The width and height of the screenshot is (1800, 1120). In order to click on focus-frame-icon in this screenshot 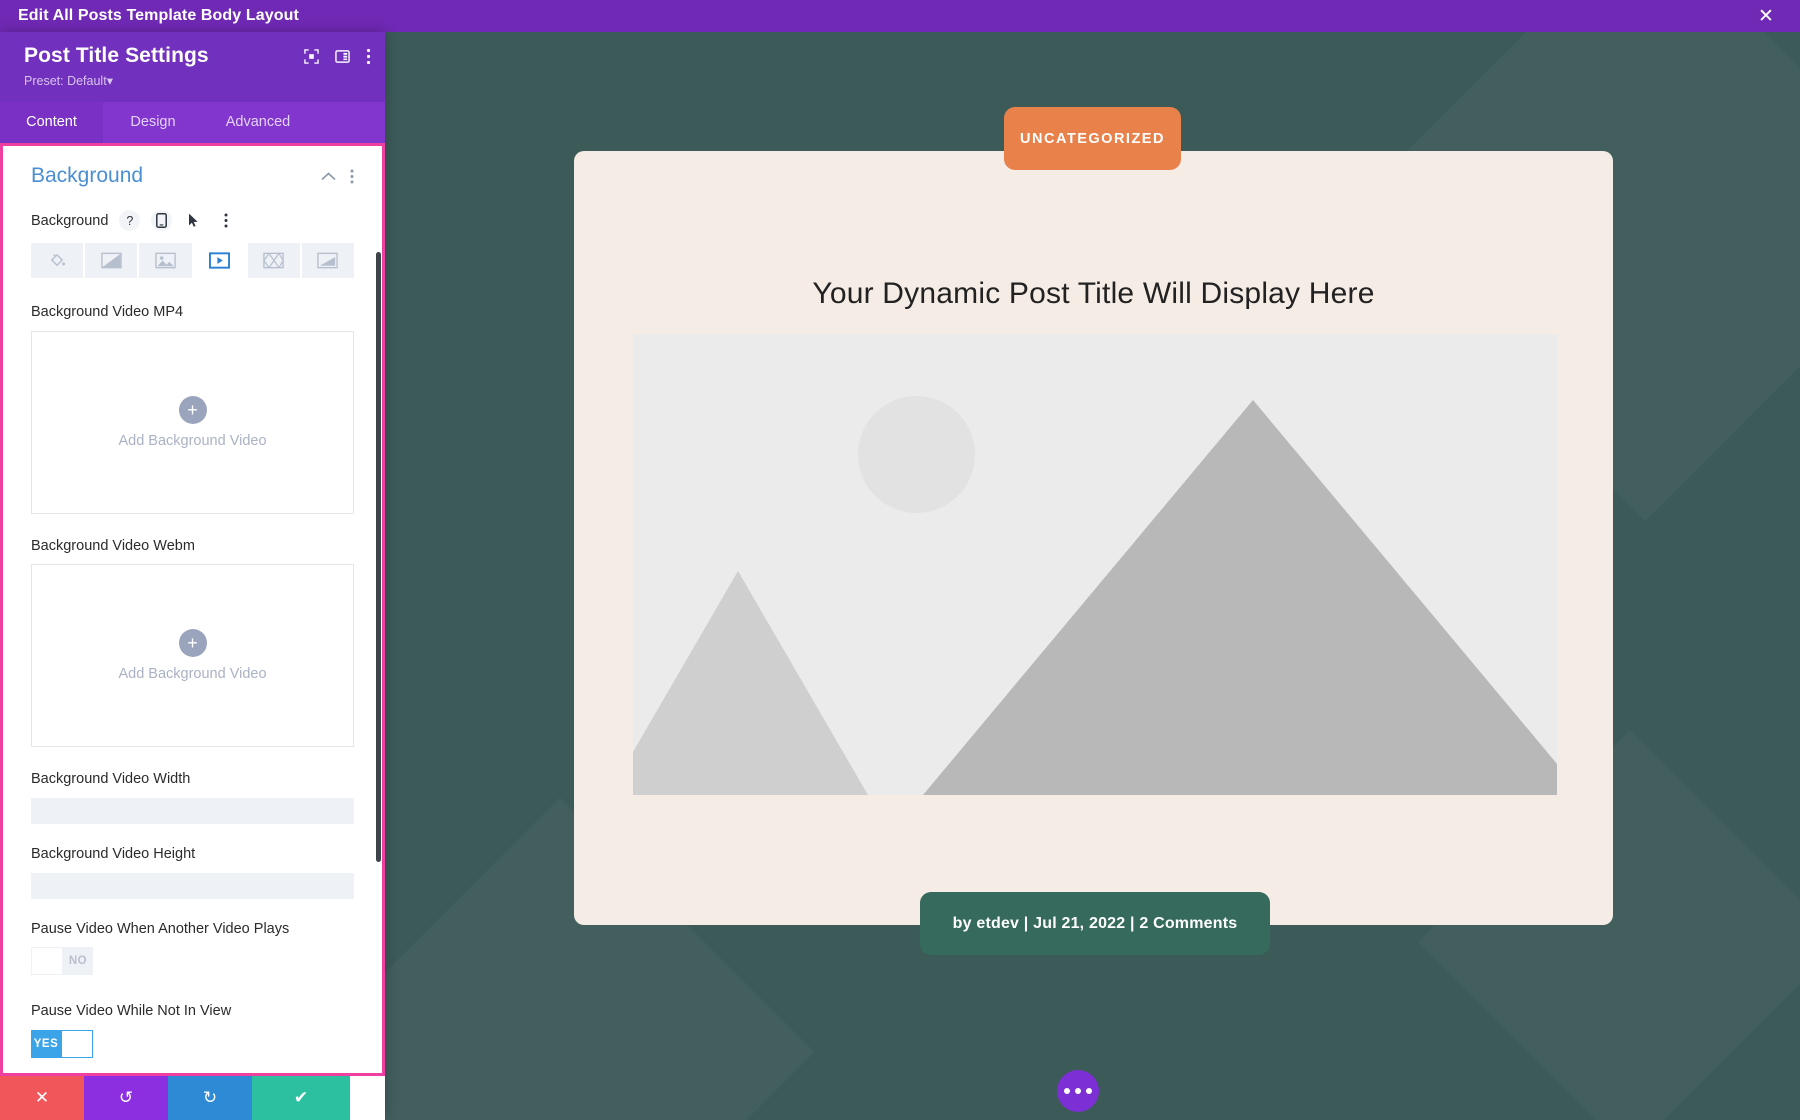, I will do `click(311, 56)`.